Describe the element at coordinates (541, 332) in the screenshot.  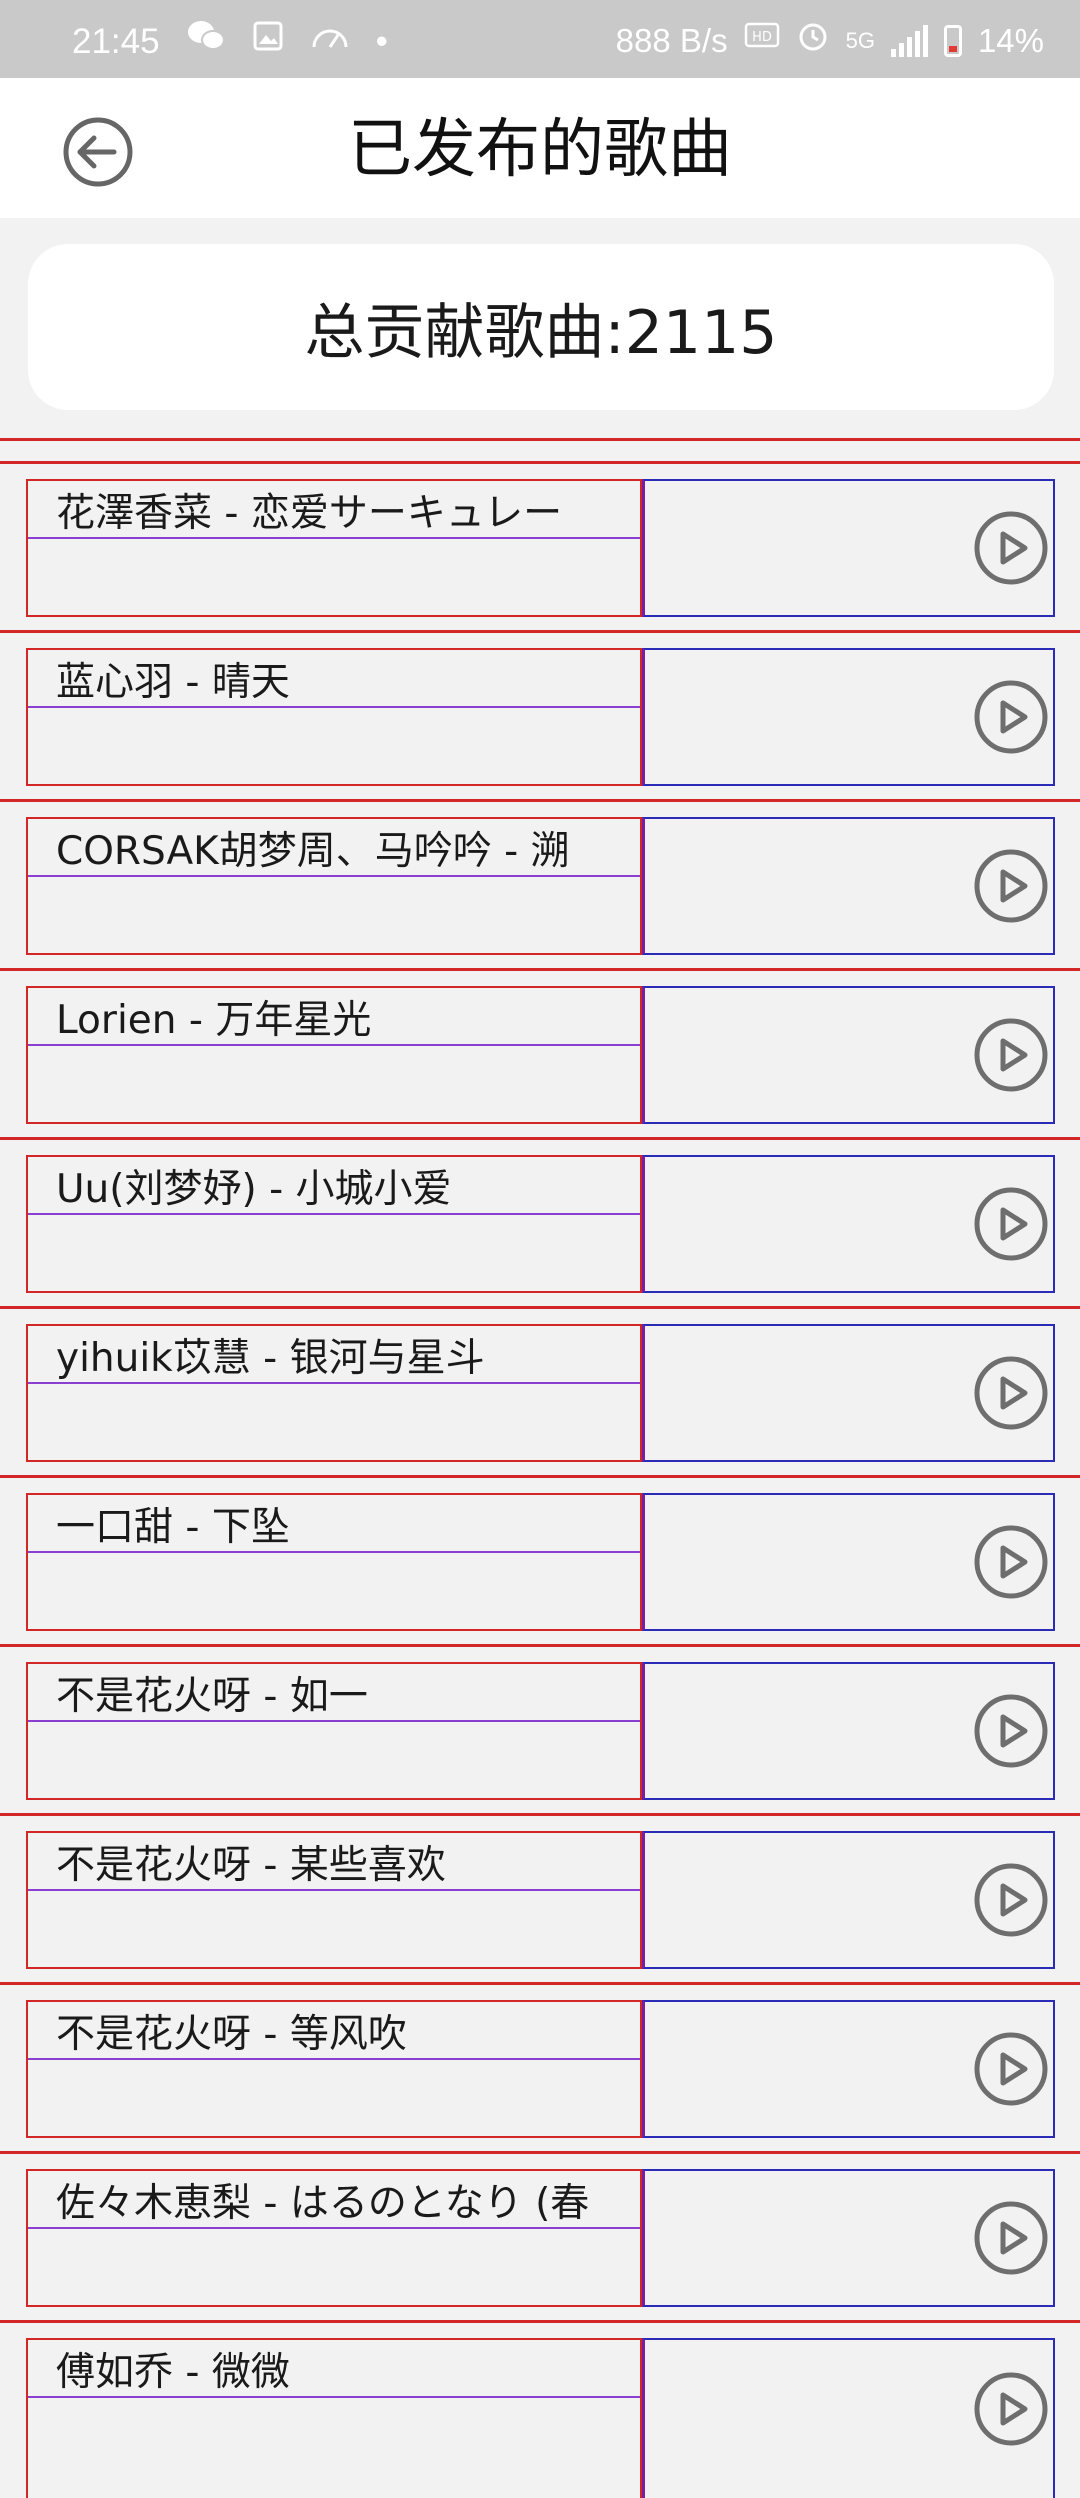
I see `total-songs-count: 总贡献歌曲:2115` at that location.